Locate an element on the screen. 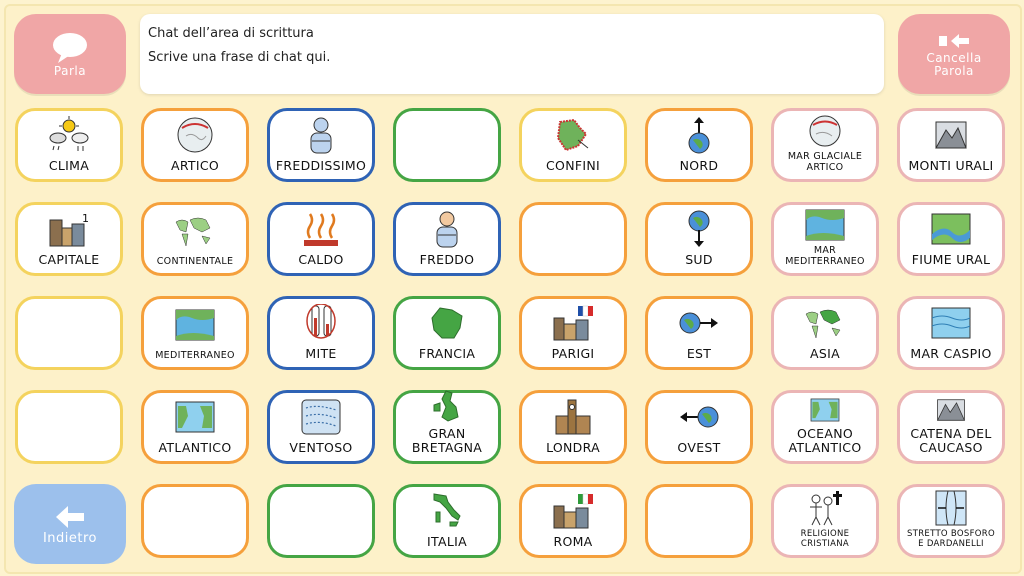 This screenshot has height=576, width=1024. tile-roma: ROMA is located at coordinates (573, 521).